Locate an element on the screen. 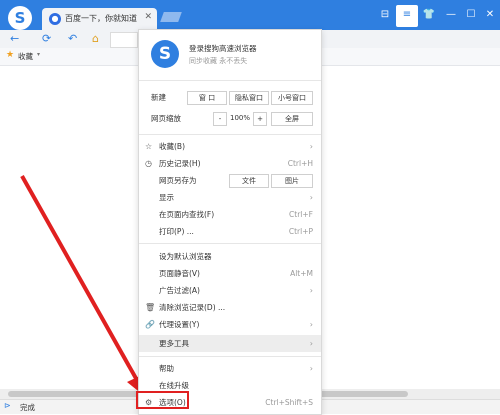 This screenshot has width=500, height=415. trash-icon: 🗑 is located at coordinates (150, 307).